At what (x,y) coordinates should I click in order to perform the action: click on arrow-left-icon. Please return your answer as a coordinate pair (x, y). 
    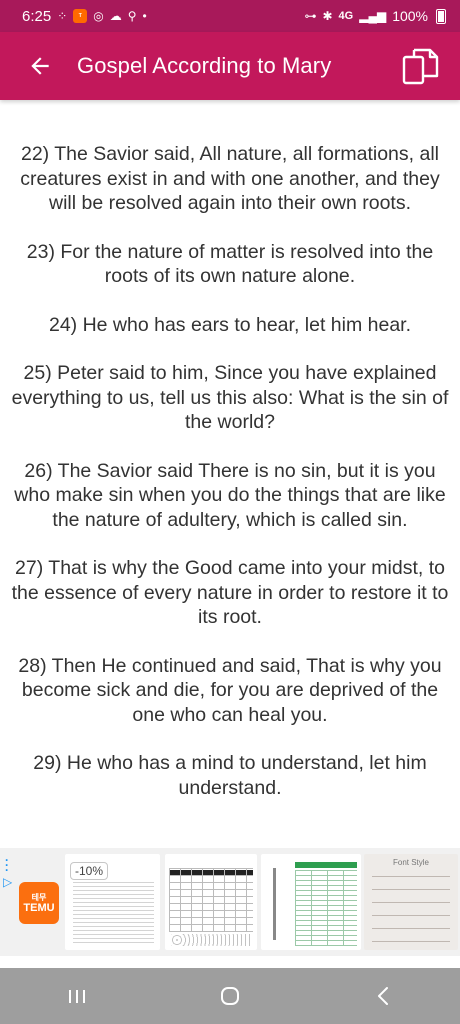
    Looking at the image, I should click on (40, 66).